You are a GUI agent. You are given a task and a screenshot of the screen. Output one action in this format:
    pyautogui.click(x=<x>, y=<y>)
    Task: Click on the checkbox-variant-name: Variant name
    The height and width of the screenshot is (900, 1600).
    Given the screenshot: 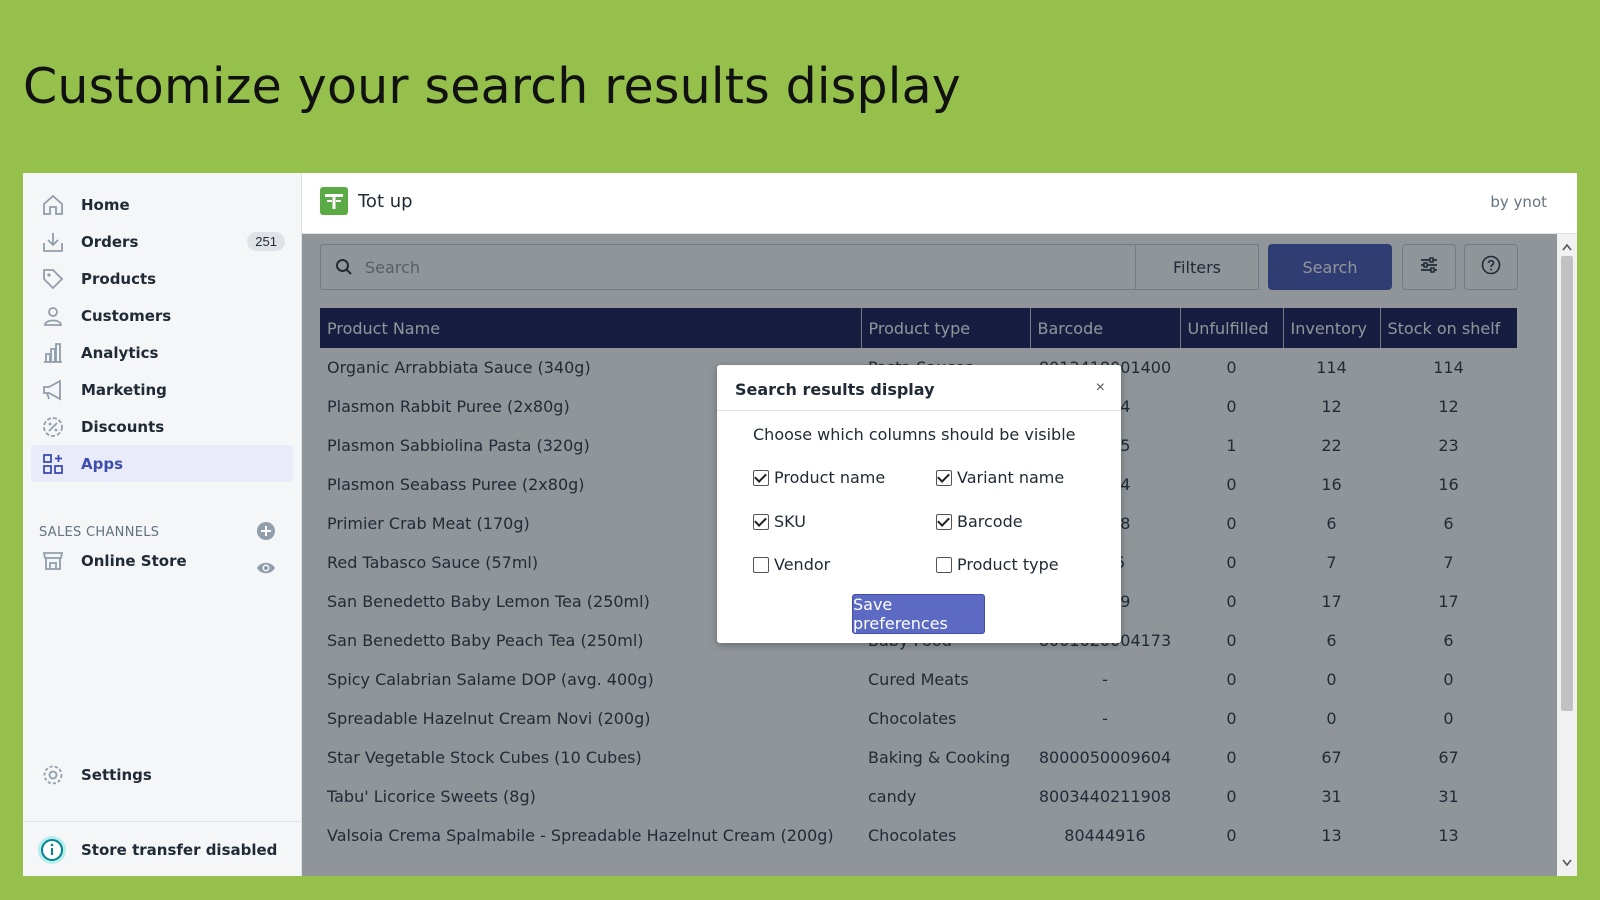 What is the action you would take?
    pyautogui.click(x=1000, y=477)
    